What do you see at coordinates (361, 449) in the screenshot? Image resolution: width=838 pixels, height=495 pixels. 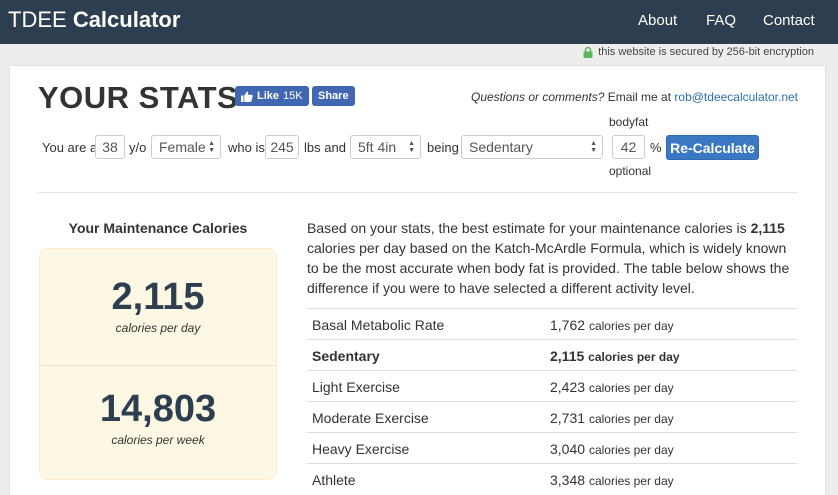 I see `activity-name: Heavy Exercise` at bounding box center [361, 449].